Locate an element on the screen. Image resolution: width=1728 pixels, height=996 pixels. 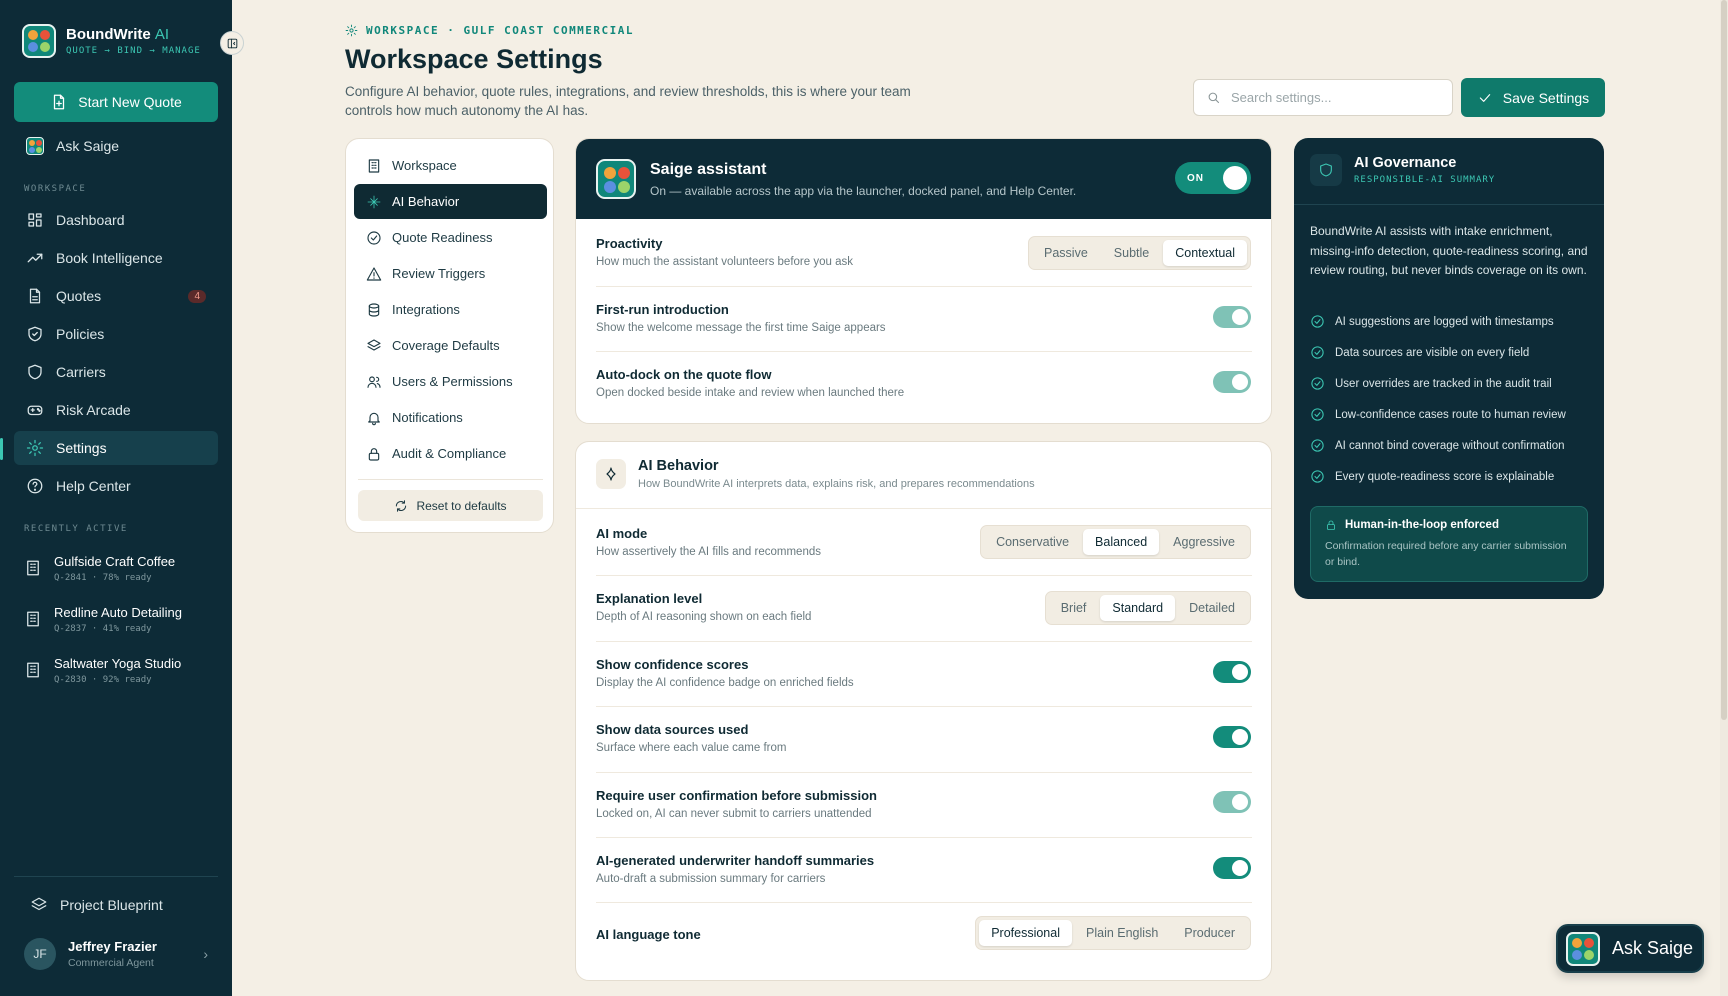
settings-nav-notifications: Notifications is located at coordinates (450, 417).